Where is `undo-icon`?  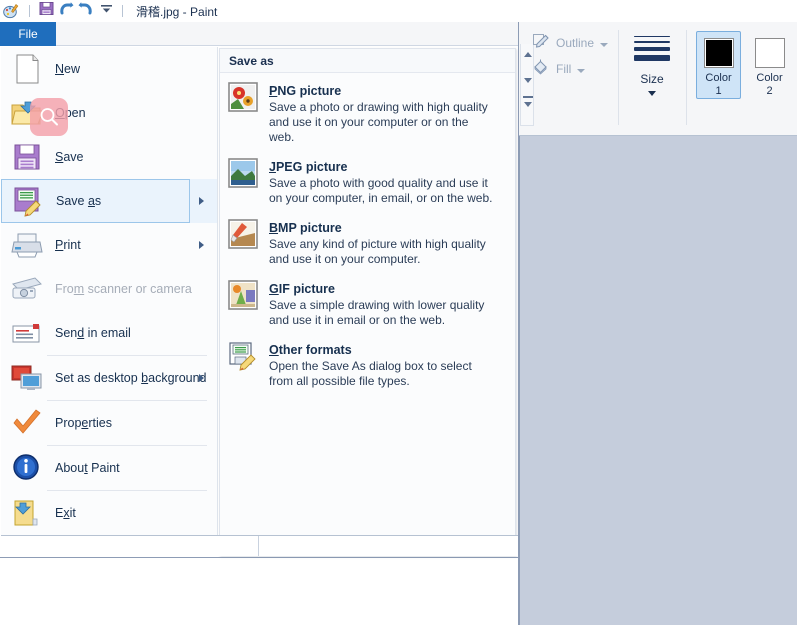 undo-icon is located at coordinates (66, 11).